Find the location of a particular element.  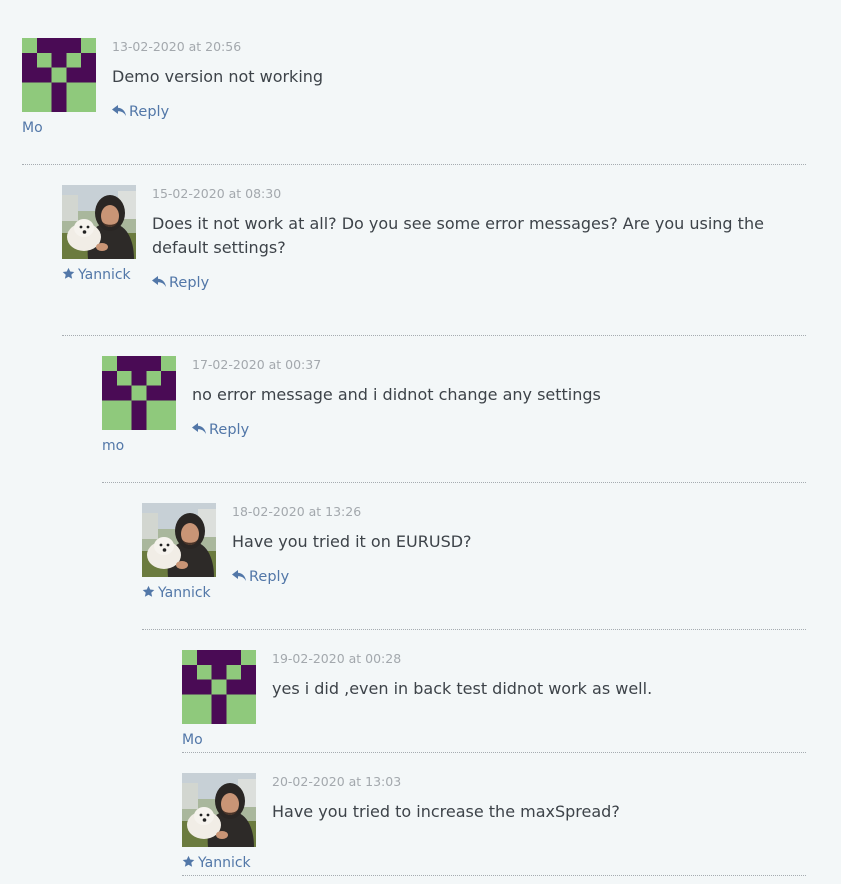

comment-date: 19-02-2020 at 00:28 is located at coordinates (337, 658).